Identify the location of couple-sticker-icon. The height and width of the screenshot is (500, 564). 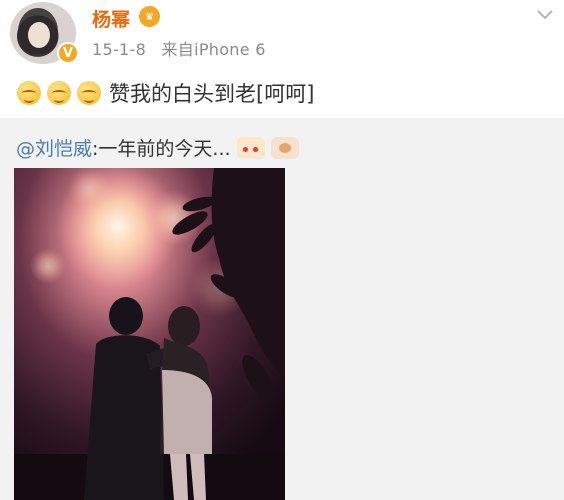
(250, 147).